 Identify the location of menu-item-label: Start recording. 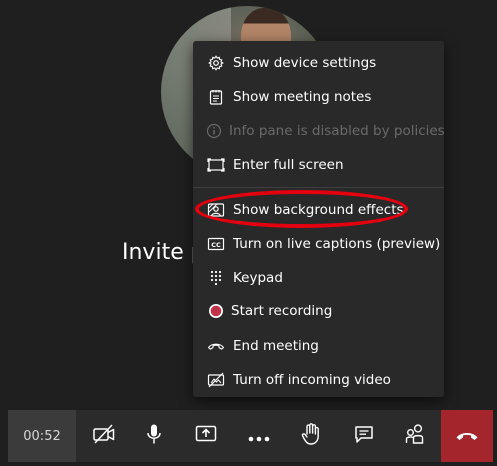
(282, 311).